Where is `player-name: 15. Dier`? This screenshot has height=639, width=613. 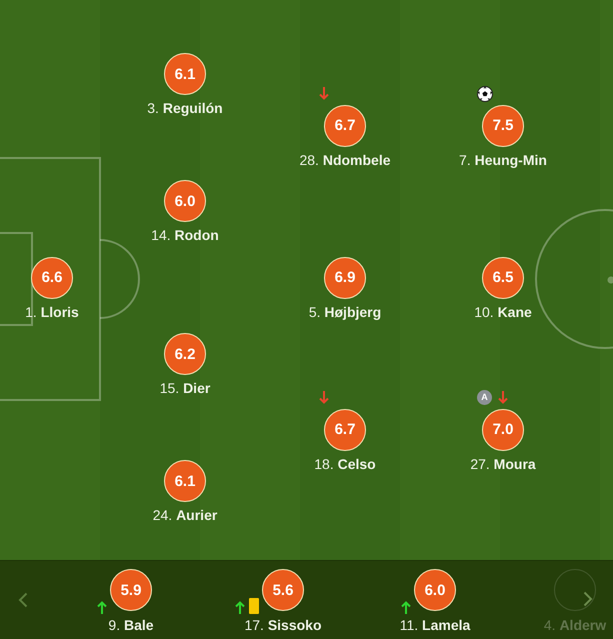
player-name: 15. Dier is located at coordinates (185, 388).